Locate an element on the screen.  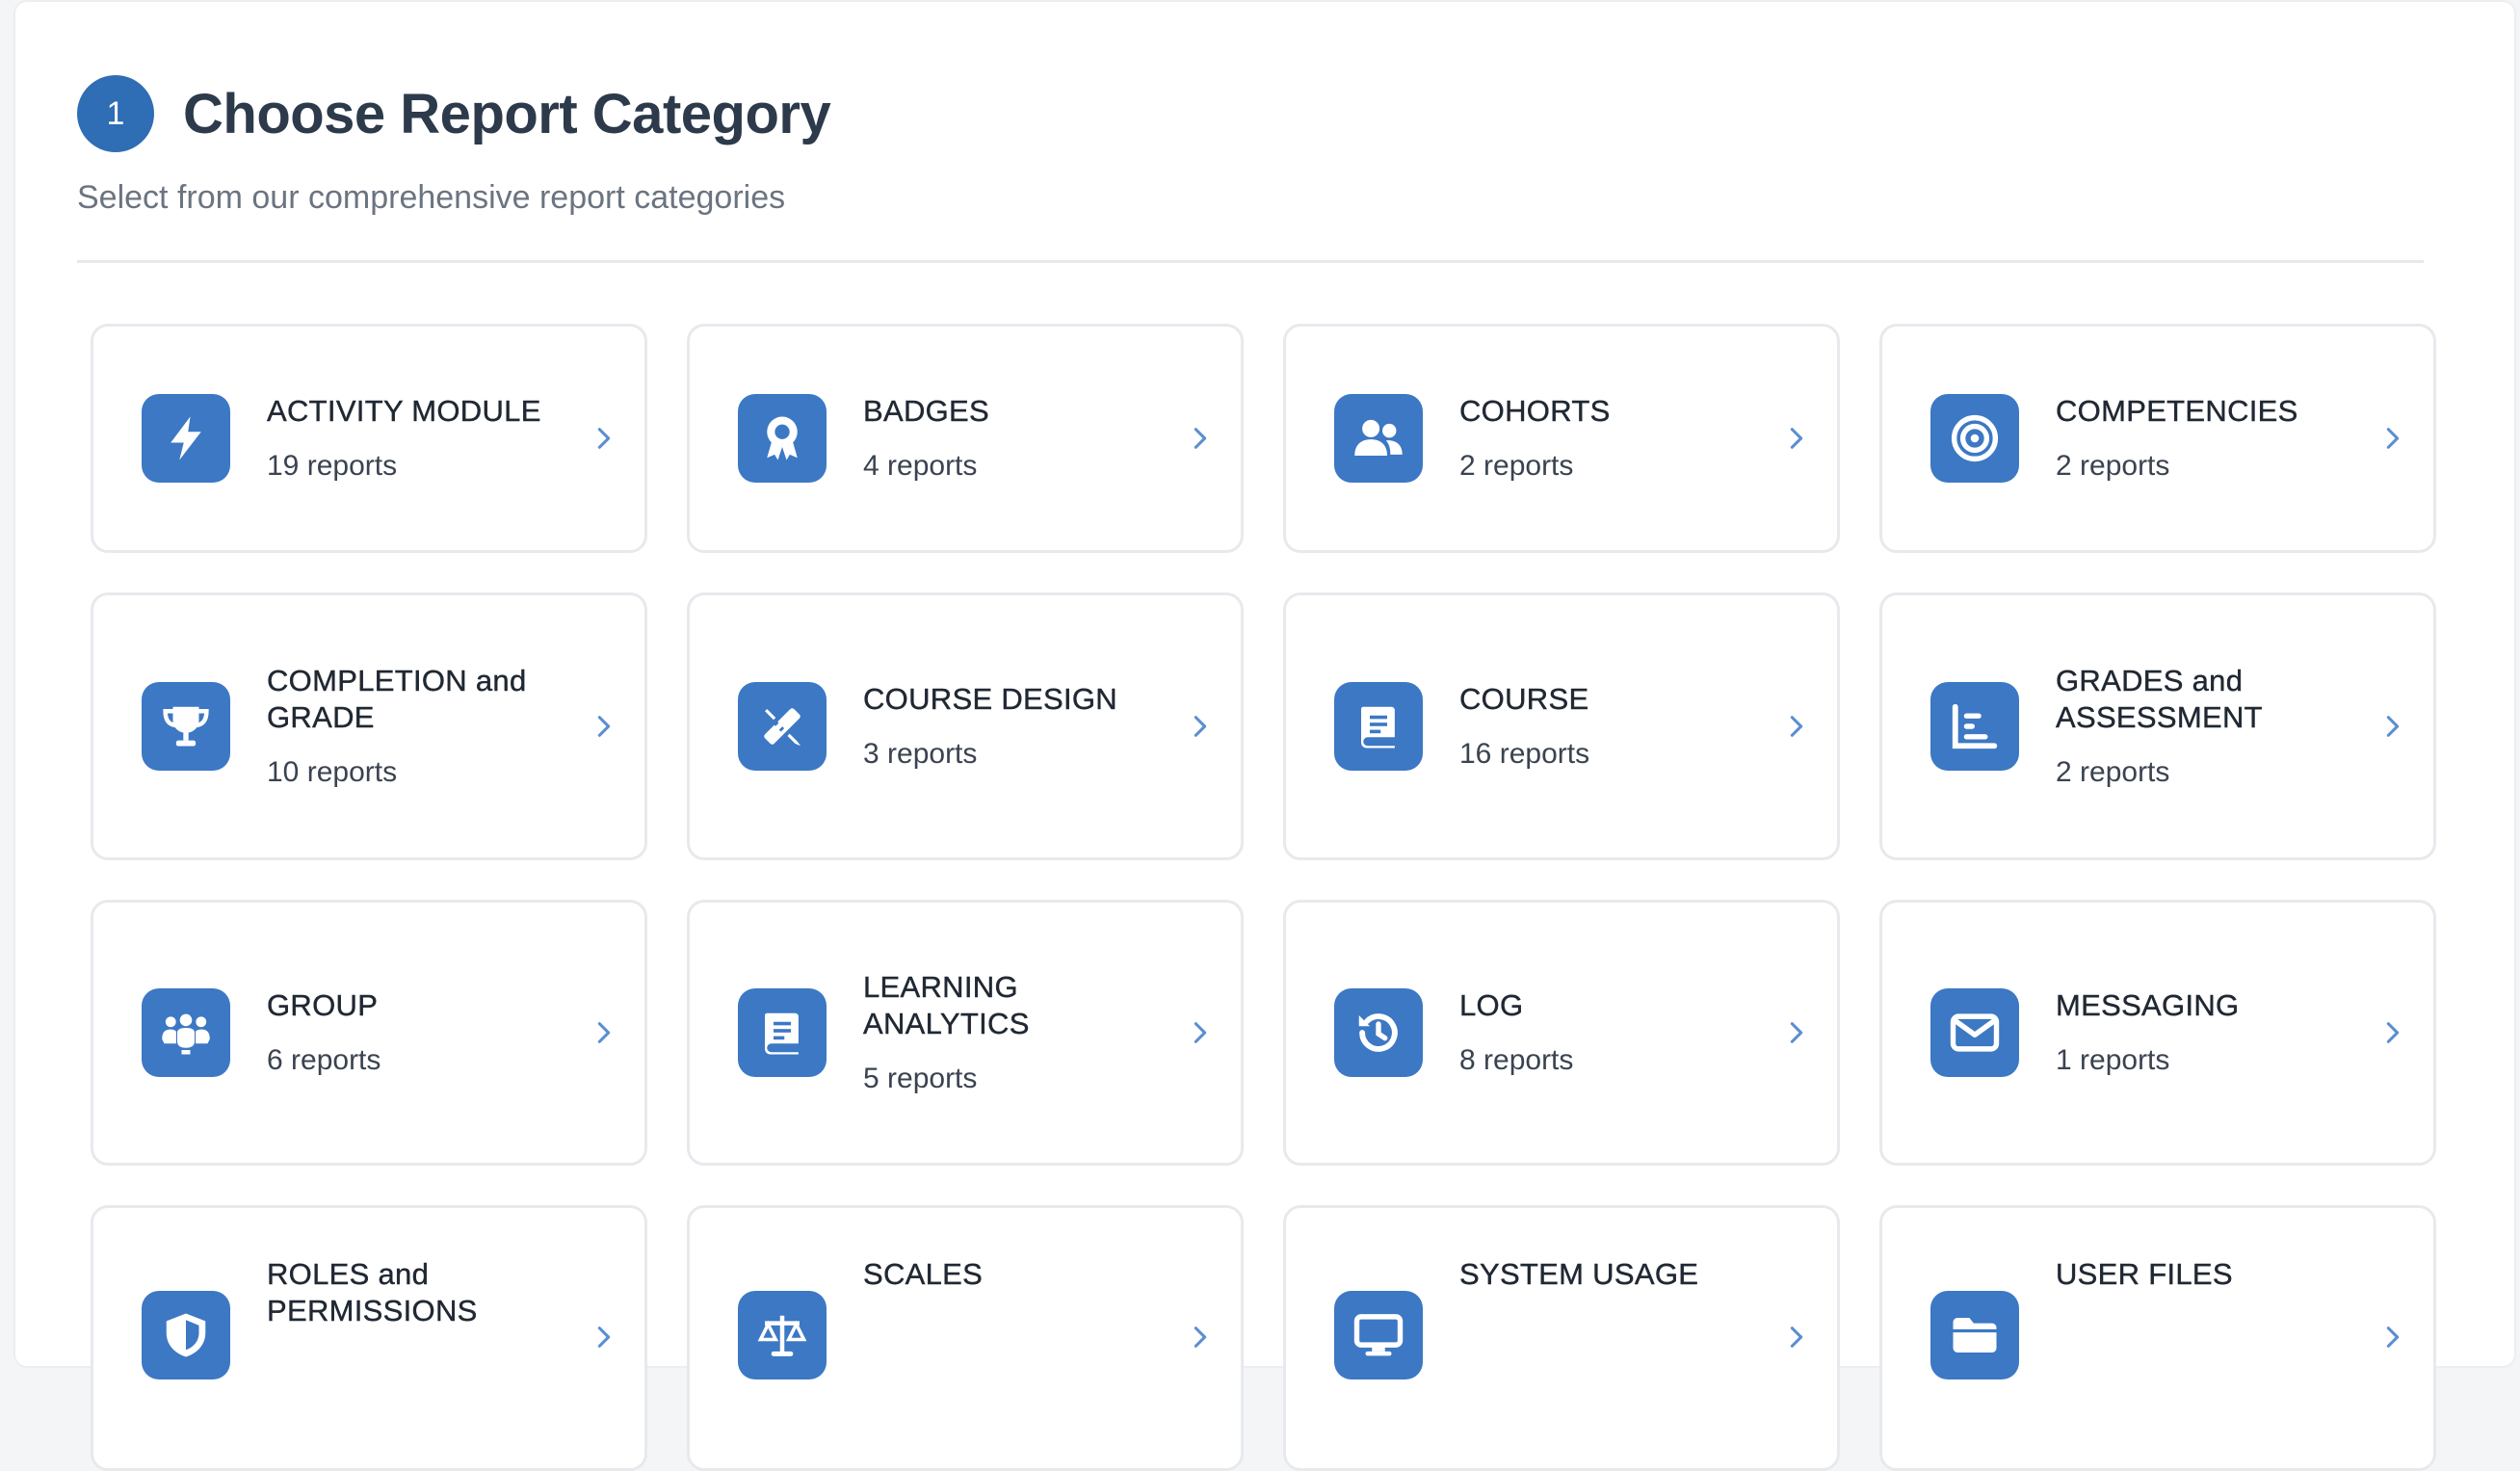
category-report-count: 10 reports is located at coordinates (332, 772).